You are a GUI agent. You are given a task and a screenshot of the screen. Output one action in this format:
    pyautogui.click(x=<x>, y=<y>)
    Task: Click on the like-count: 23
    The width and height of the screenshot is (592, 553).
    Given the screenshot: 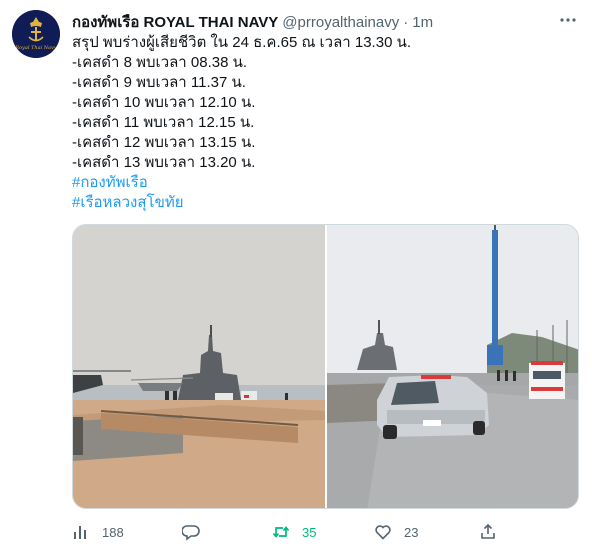 What is the action you would take?
    pyautogui.click(x=411, y=532)
    